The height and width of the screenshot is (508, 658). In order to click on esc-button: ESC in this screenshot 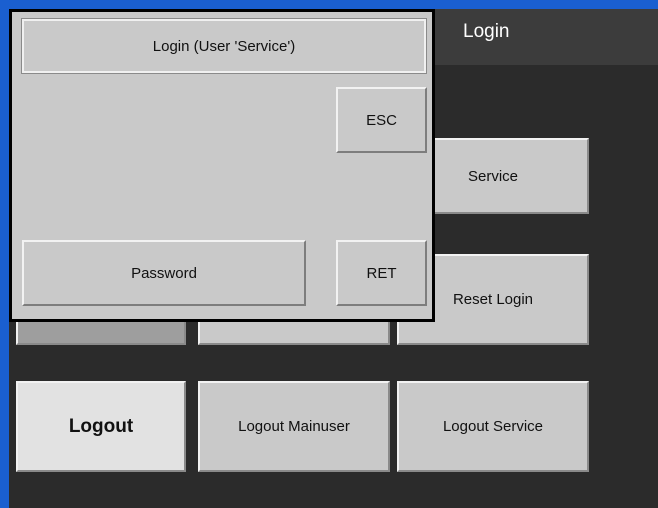, I will do `click(381, 120)`.